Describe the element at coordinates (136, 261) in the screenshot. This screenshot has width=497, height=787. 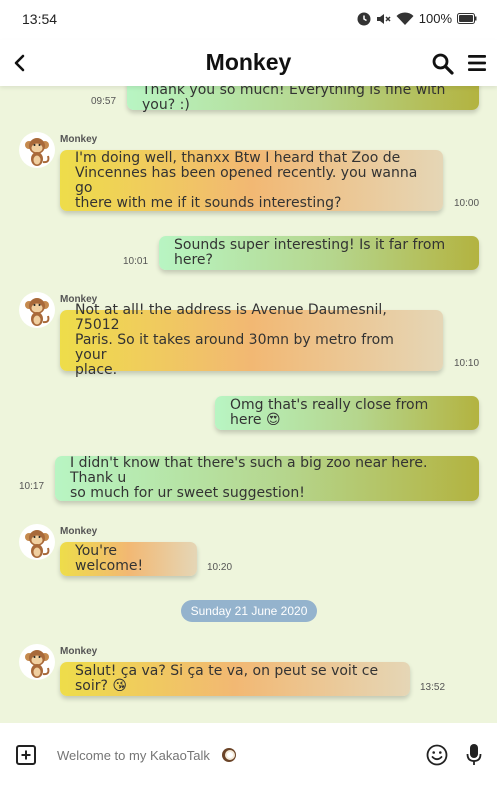
I see `message-time: 10:01` at that location.